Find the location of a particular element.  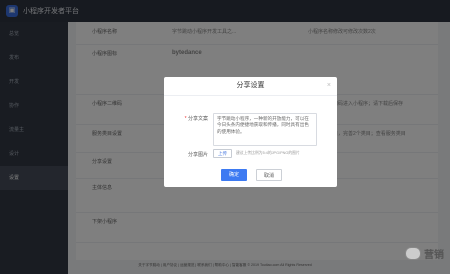

dialog-title: 分享设置 is located at coordinates (250, 85).